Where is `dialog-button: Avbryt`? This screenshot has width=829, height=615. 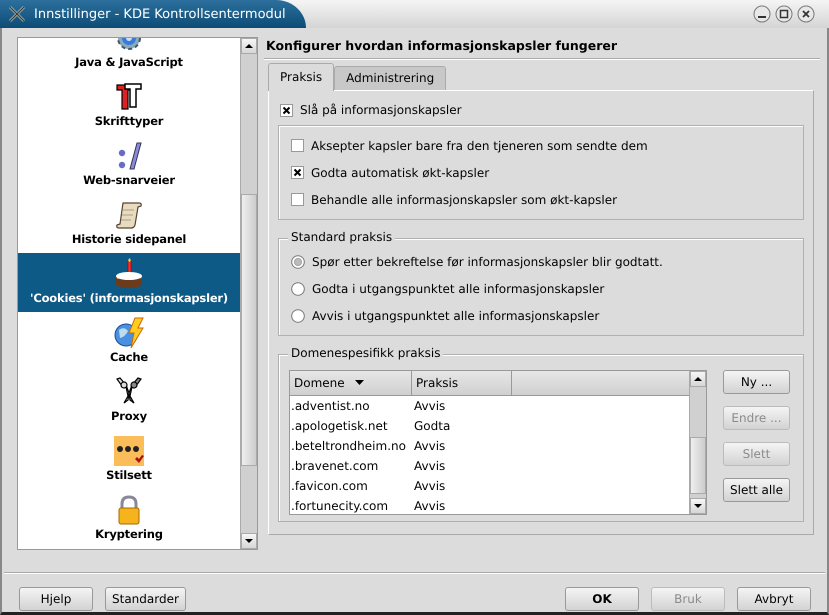
dialog-button: Avbryt is located at coordinates (774, 599).